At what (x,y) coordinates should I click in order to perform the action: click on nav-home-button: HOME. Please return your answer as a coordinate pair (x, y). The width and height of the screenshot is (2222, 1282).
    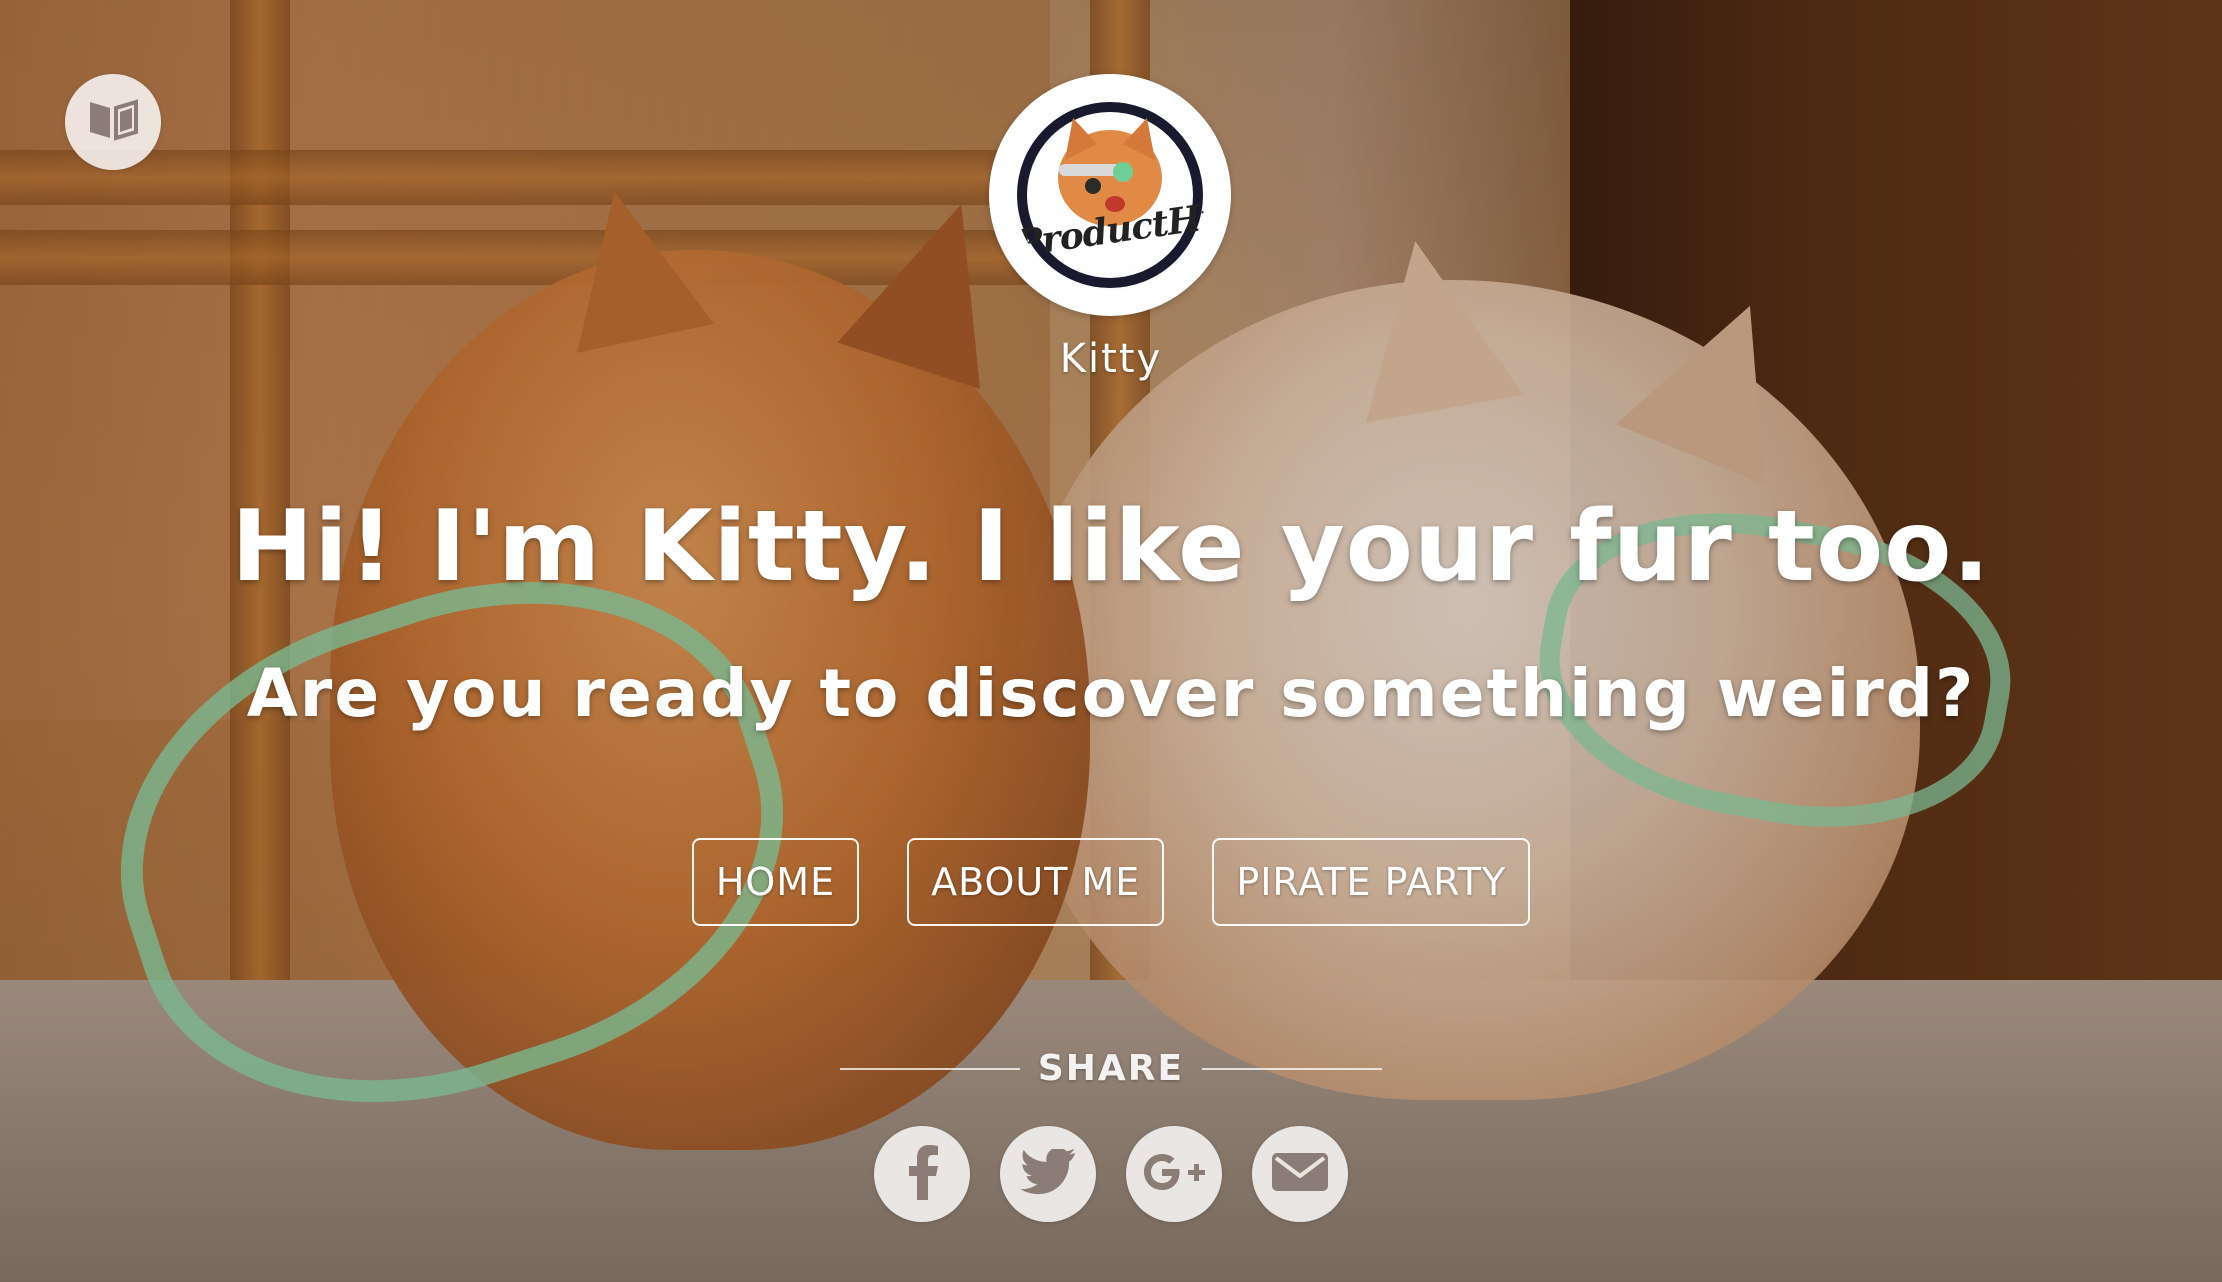
    Looking at the image, I should click on (775, 882).